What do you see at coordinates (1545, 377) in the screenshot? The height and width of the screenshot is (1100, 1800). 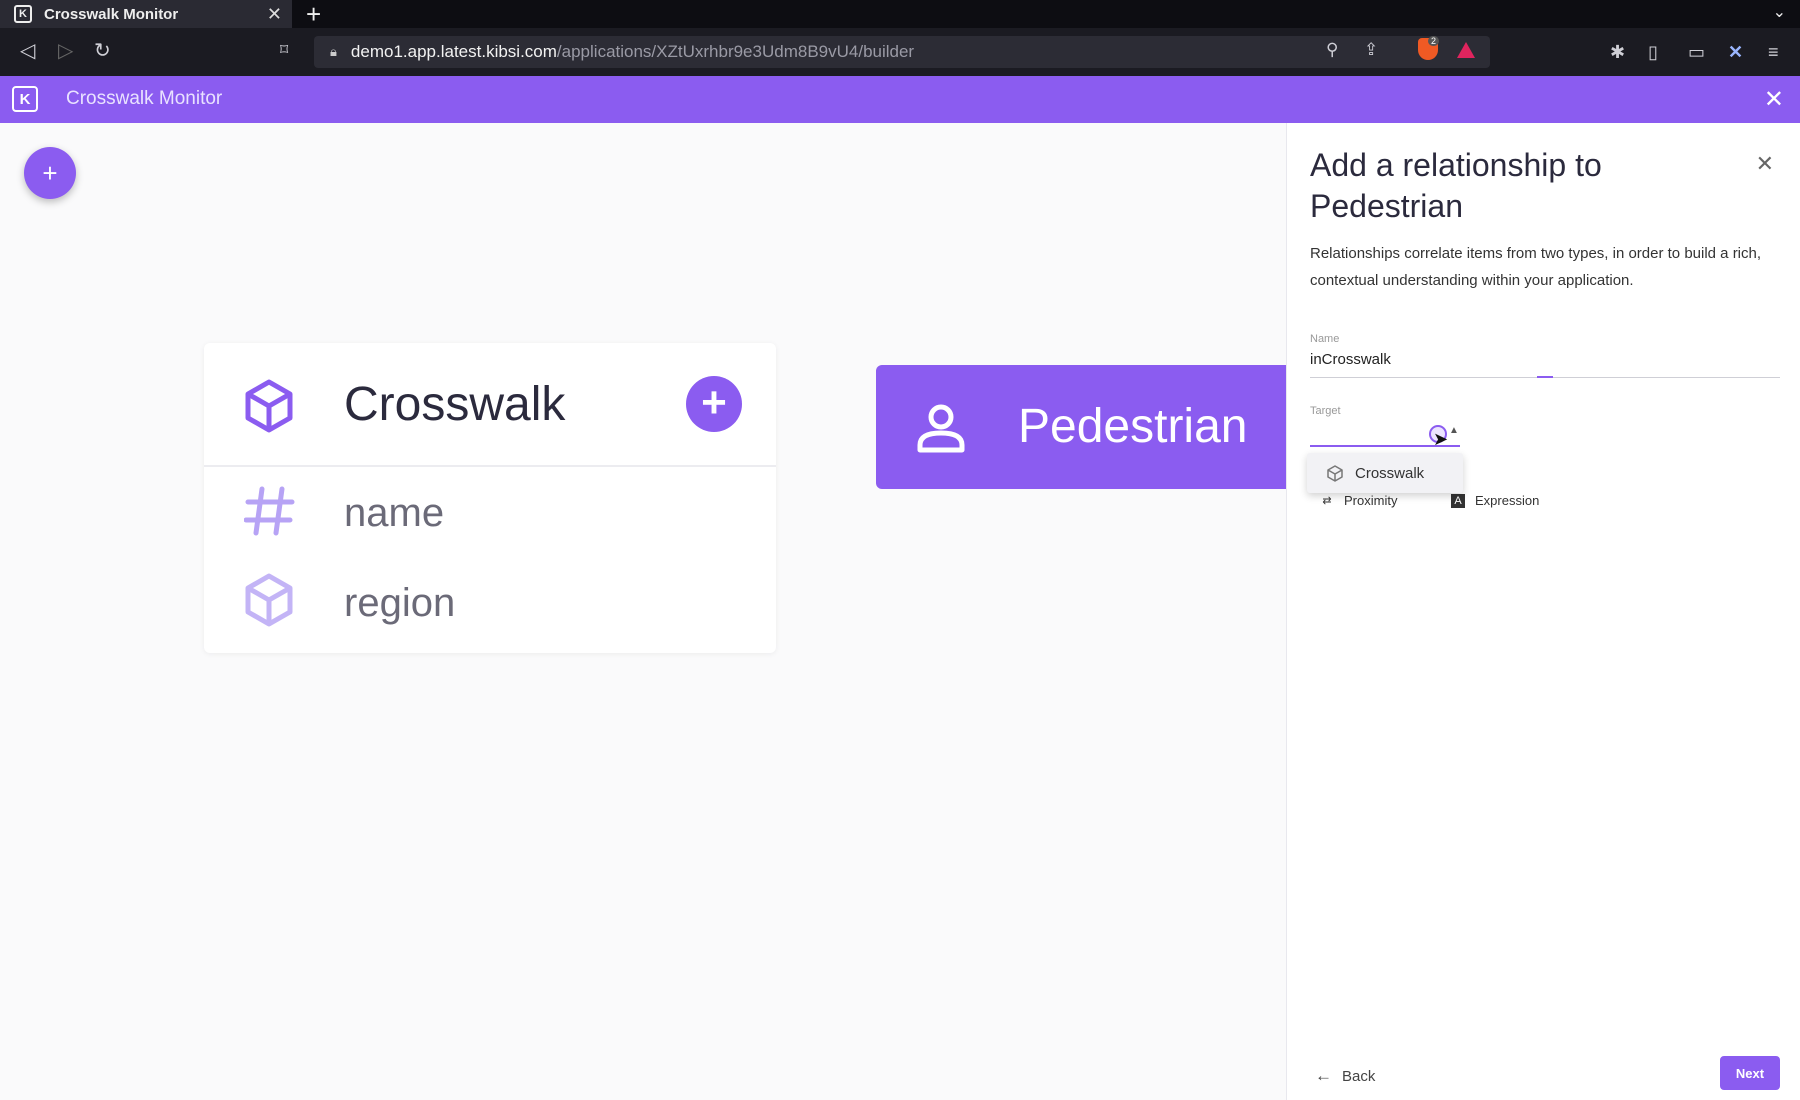 I see `name-field-focus-bar` at bounding box center [1545, 377].